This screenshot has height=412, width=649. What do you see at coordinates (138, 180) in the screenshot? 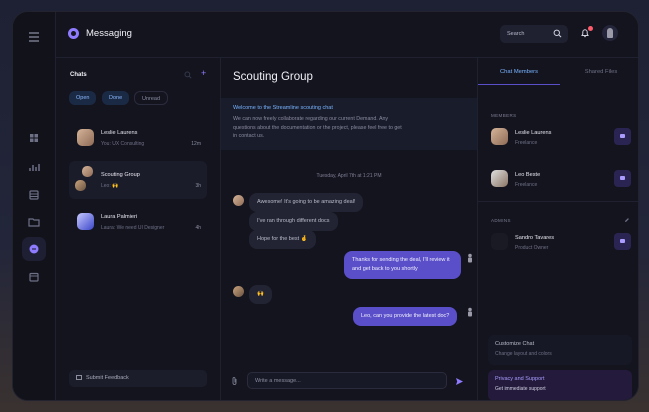
I see `chat-item-scouting-group: Scouting Group Leo: 🙌 3h` at bounding box center [138, 180].